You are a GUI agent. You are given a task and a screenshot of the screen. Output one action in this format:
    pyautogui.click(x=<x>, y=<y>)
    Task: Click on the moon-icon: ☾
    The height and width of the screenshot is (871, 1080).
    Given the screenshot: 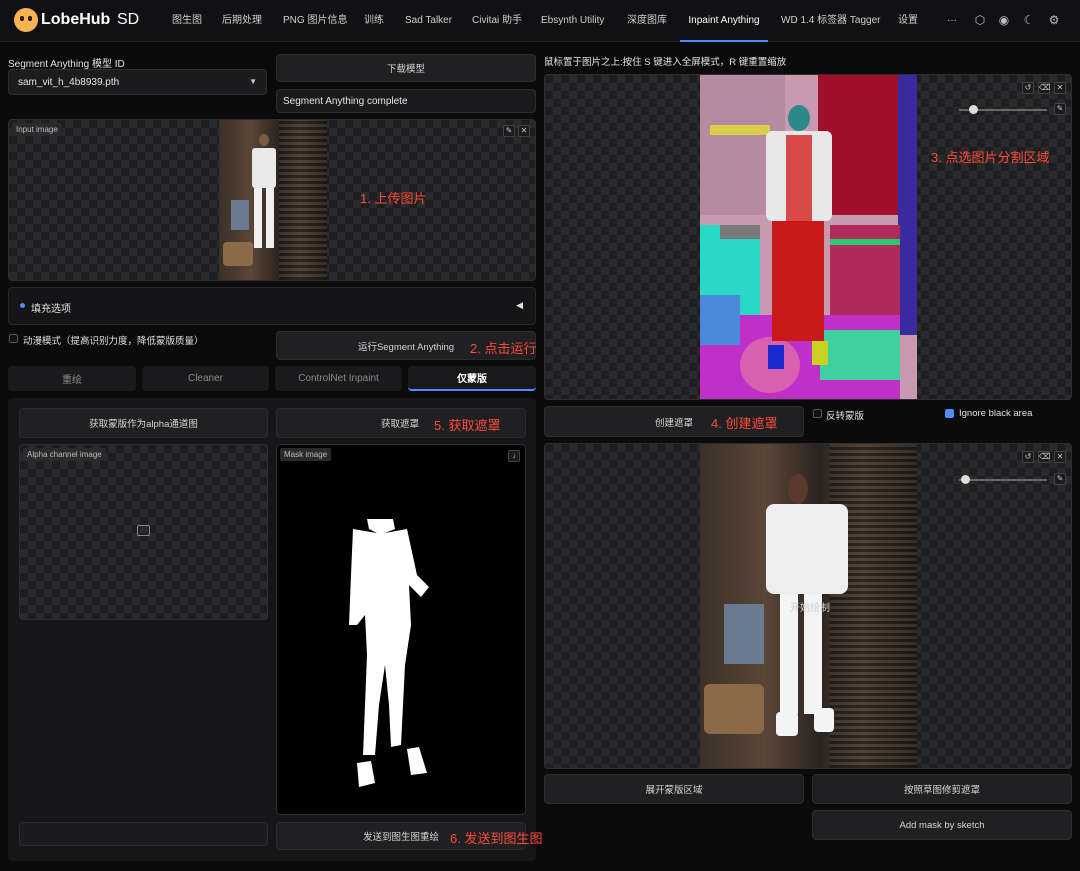 What is the action you would take?
    pyautogui.click(x=1029, y=20)
    